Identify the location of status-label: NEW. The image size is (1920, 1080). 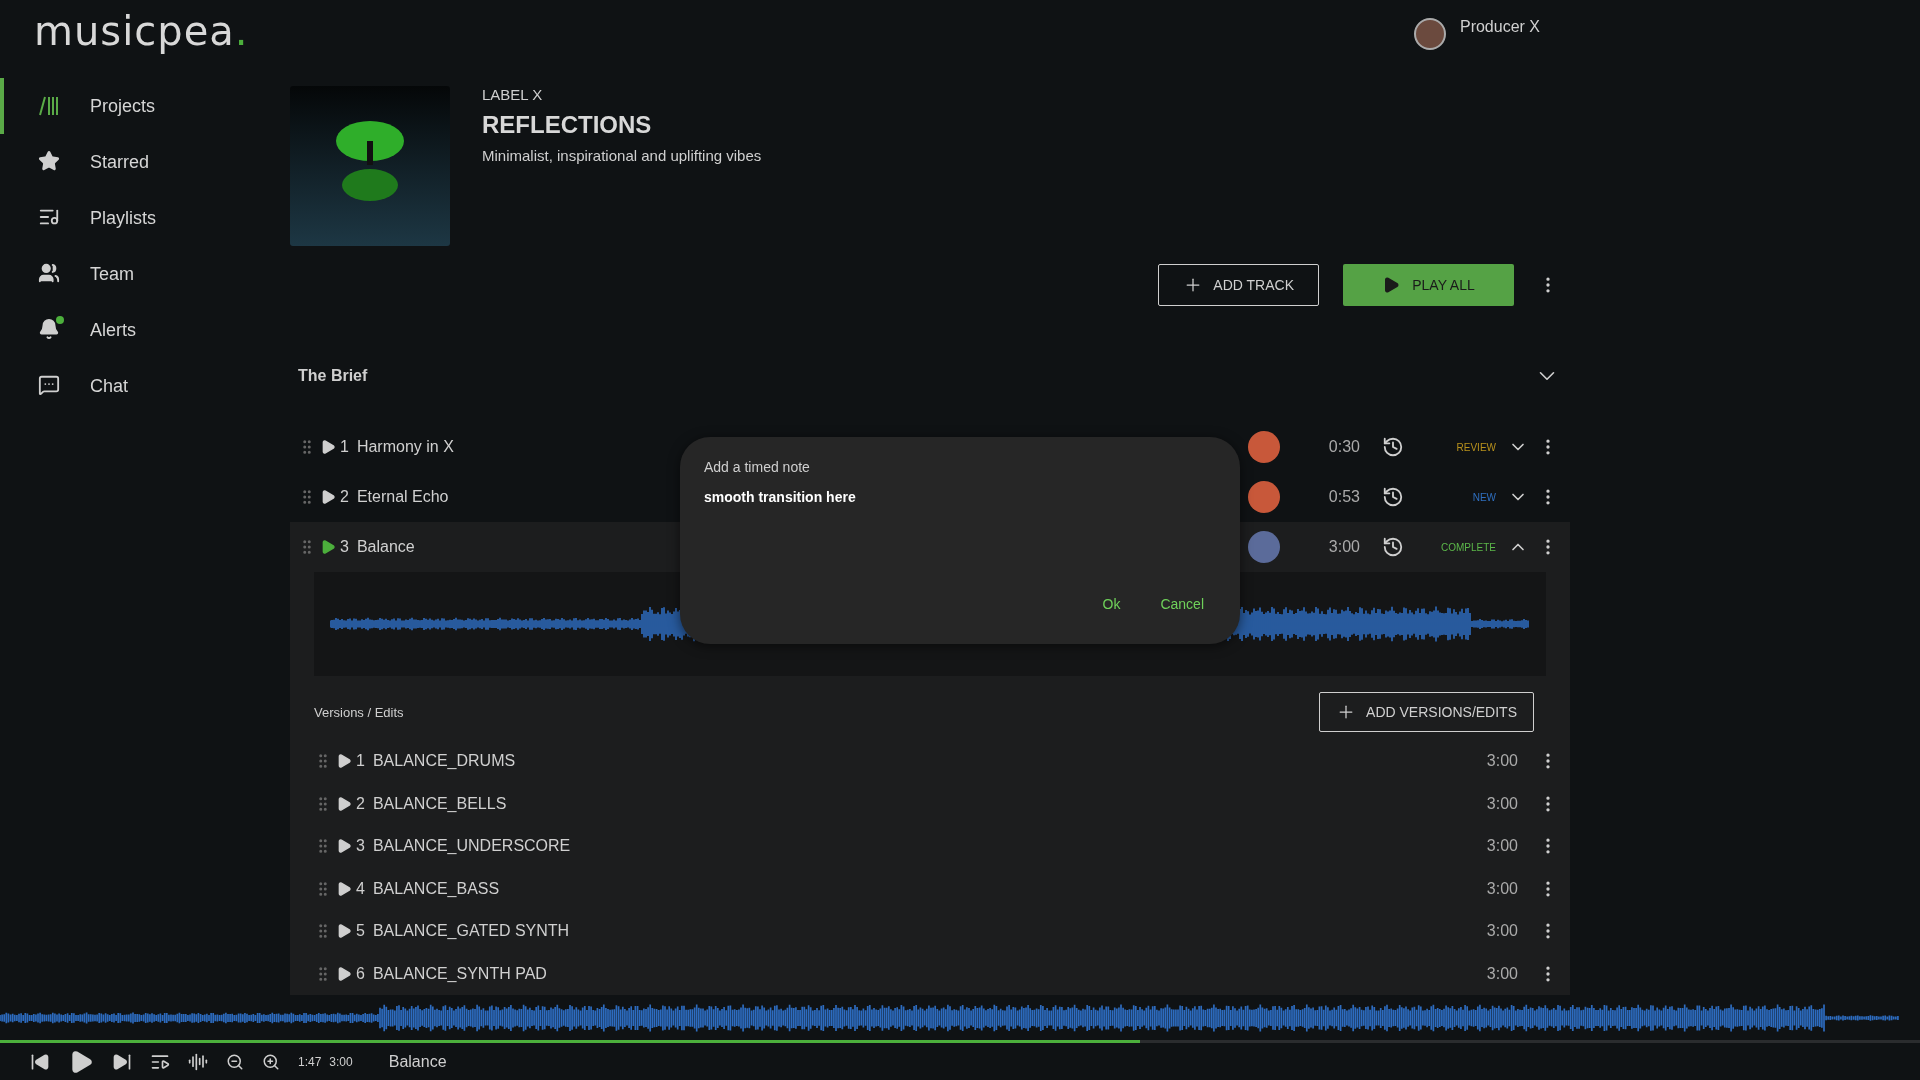
(1483, 497).